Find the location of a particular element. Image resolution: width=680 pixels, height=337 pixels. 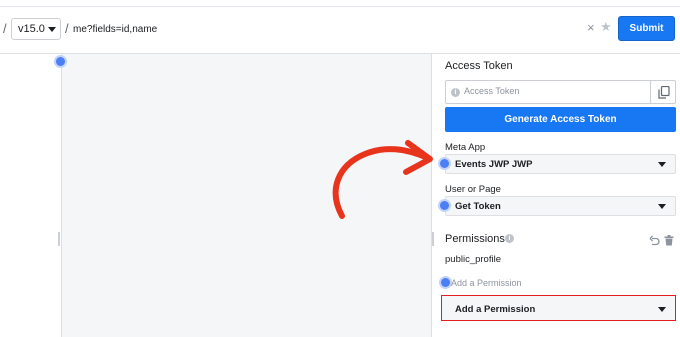

top-strip is located at coordinates (340, 3).